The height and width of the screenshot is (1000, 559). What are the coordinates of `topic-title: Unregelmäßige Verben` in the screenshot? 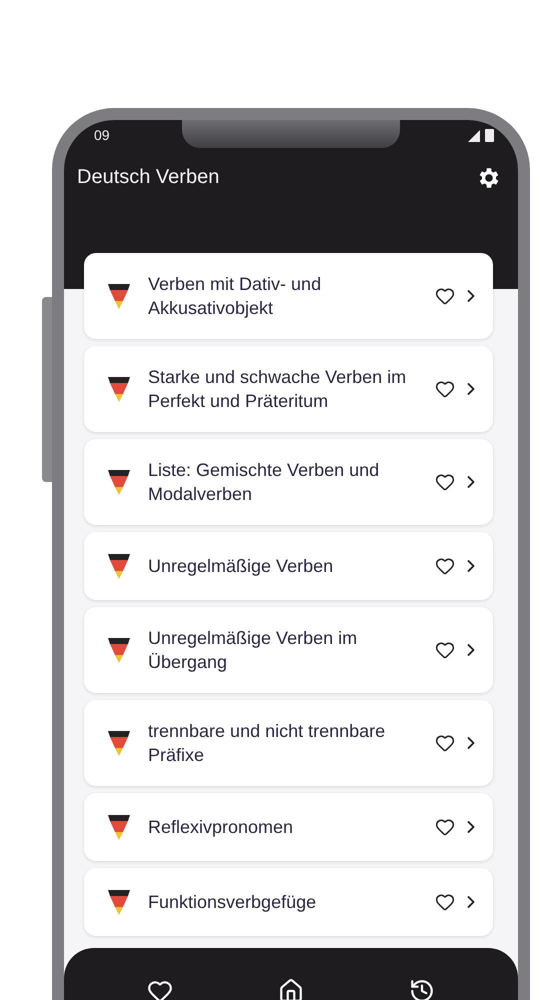 It's located at (241, 566).